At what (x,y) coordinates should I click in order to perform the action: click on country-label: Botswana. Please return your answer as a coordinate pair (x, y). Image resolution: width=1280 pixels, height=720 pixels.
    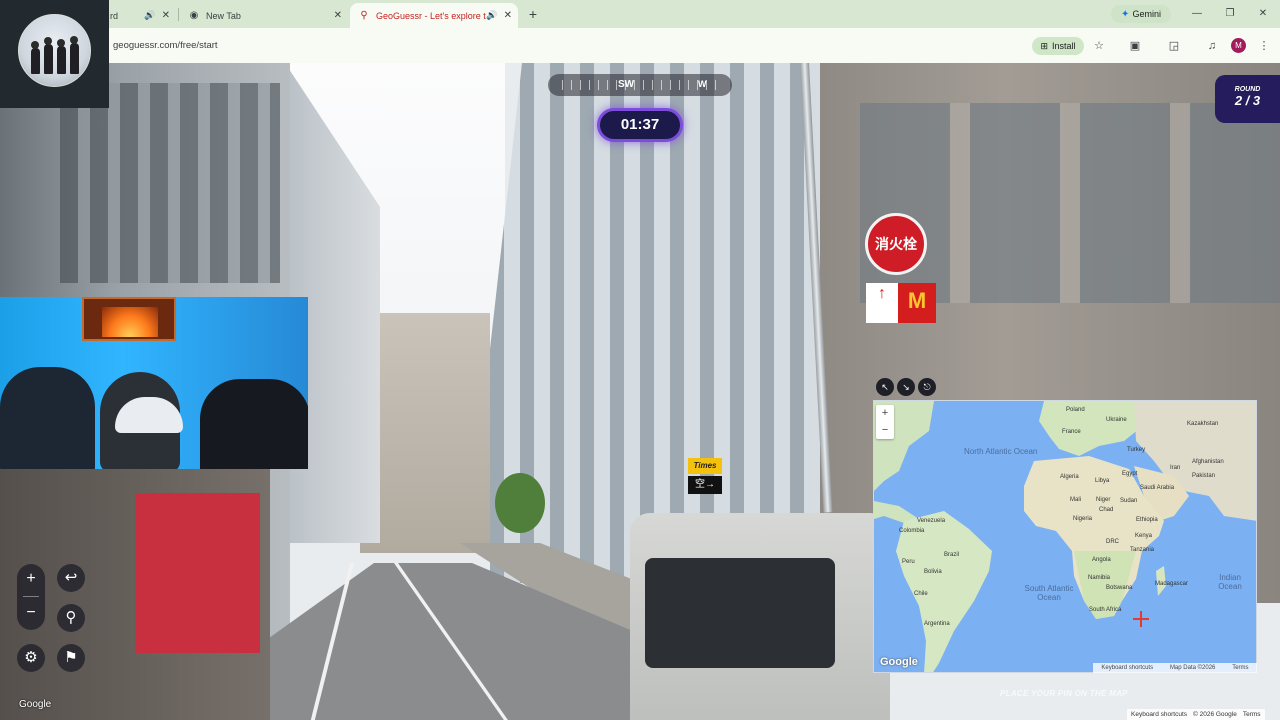
    Looking at the image, I should click on (1119, 588).